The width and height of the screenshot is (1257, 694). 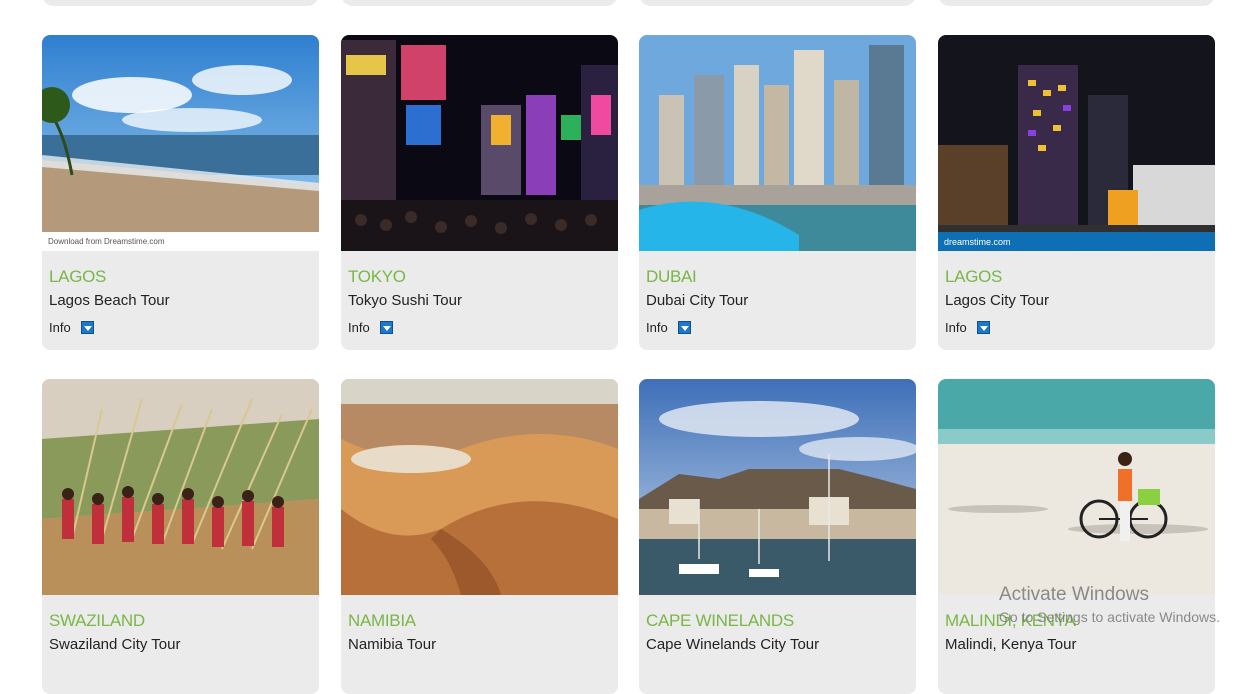 I want to click on watermark-dreamstime: dreamstime.com, so click(x=1076, y=241).